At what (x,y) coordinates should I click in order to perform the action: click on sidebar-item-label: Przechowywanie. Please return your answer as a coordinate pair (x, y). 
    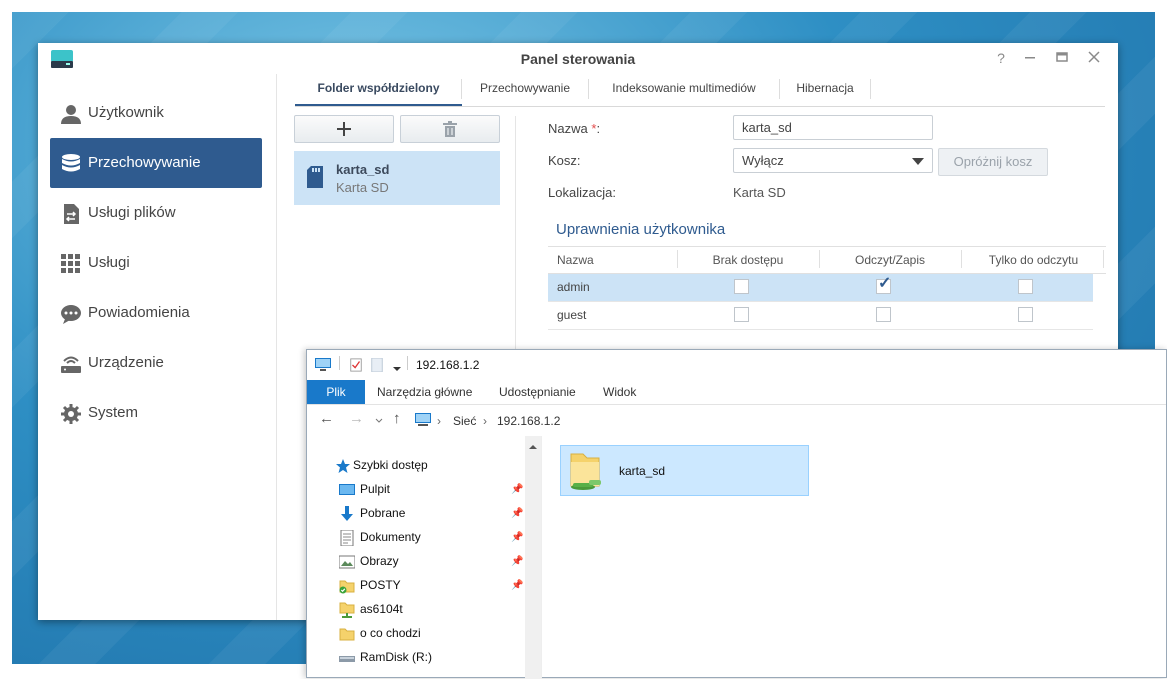
    Looking at the image, I should click on (144, 162).